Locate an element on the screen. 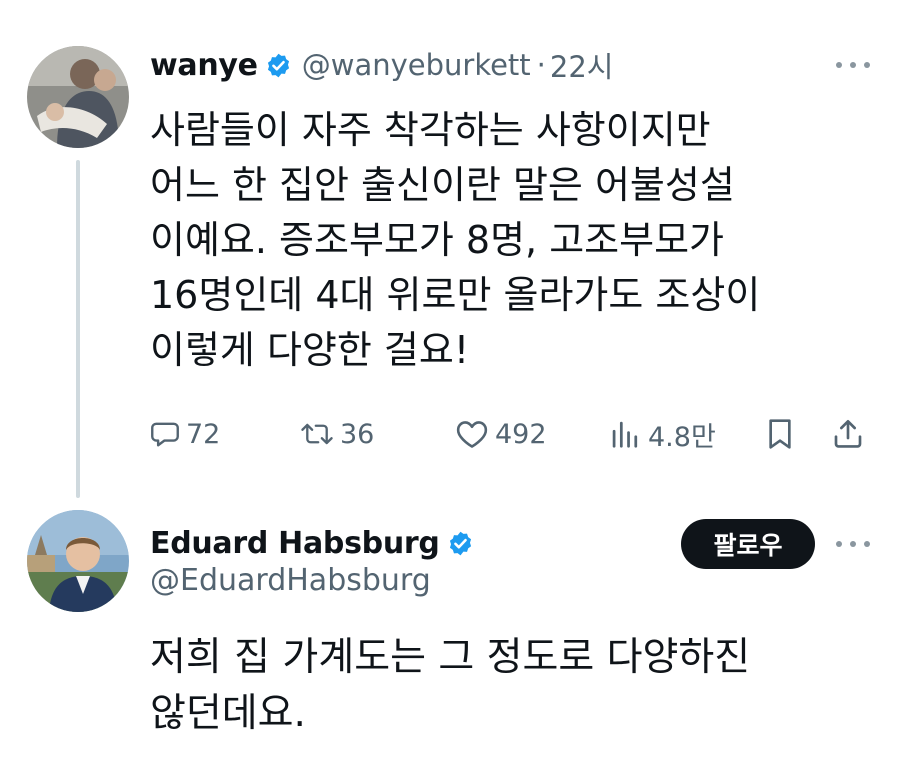  timestamp: 22시 is located at coordinates (582, 65).